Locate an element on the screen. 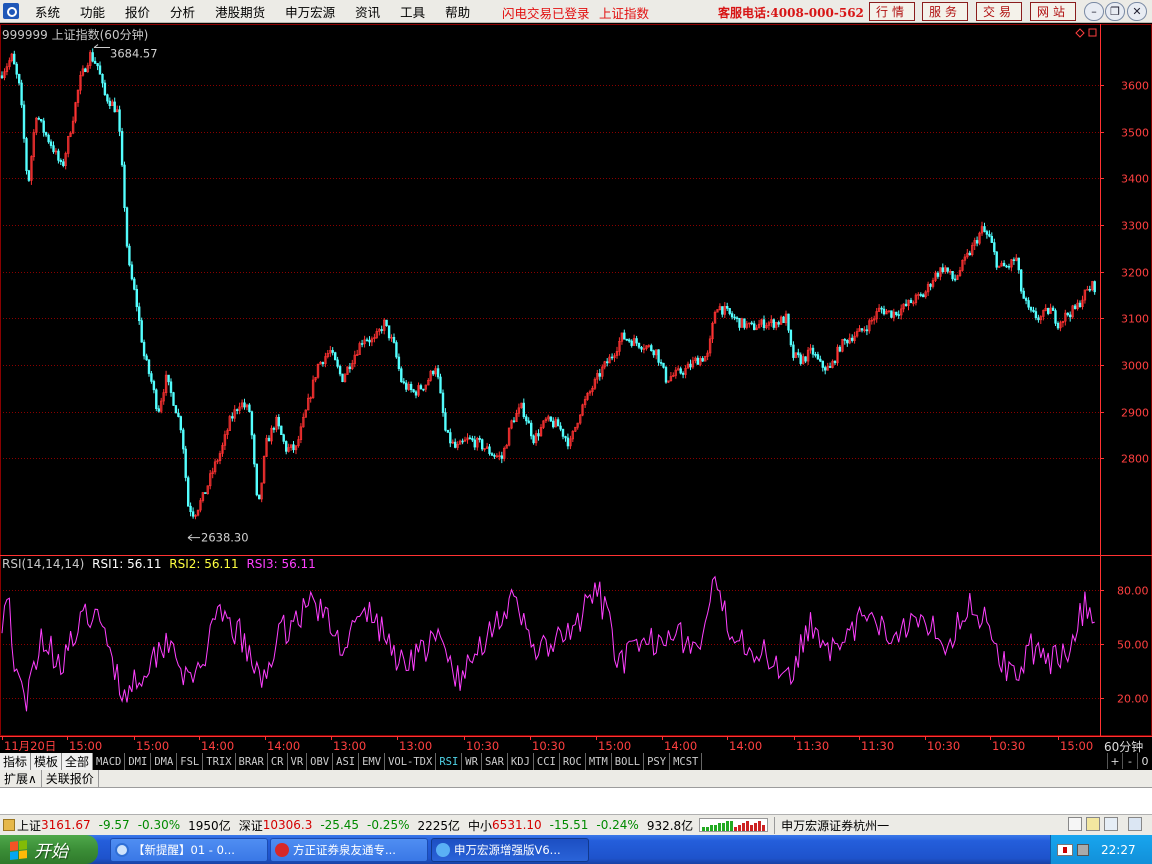 This screenshot has height=864, width=1152. minimize-icon: – is located at coordinates (1094, 11).